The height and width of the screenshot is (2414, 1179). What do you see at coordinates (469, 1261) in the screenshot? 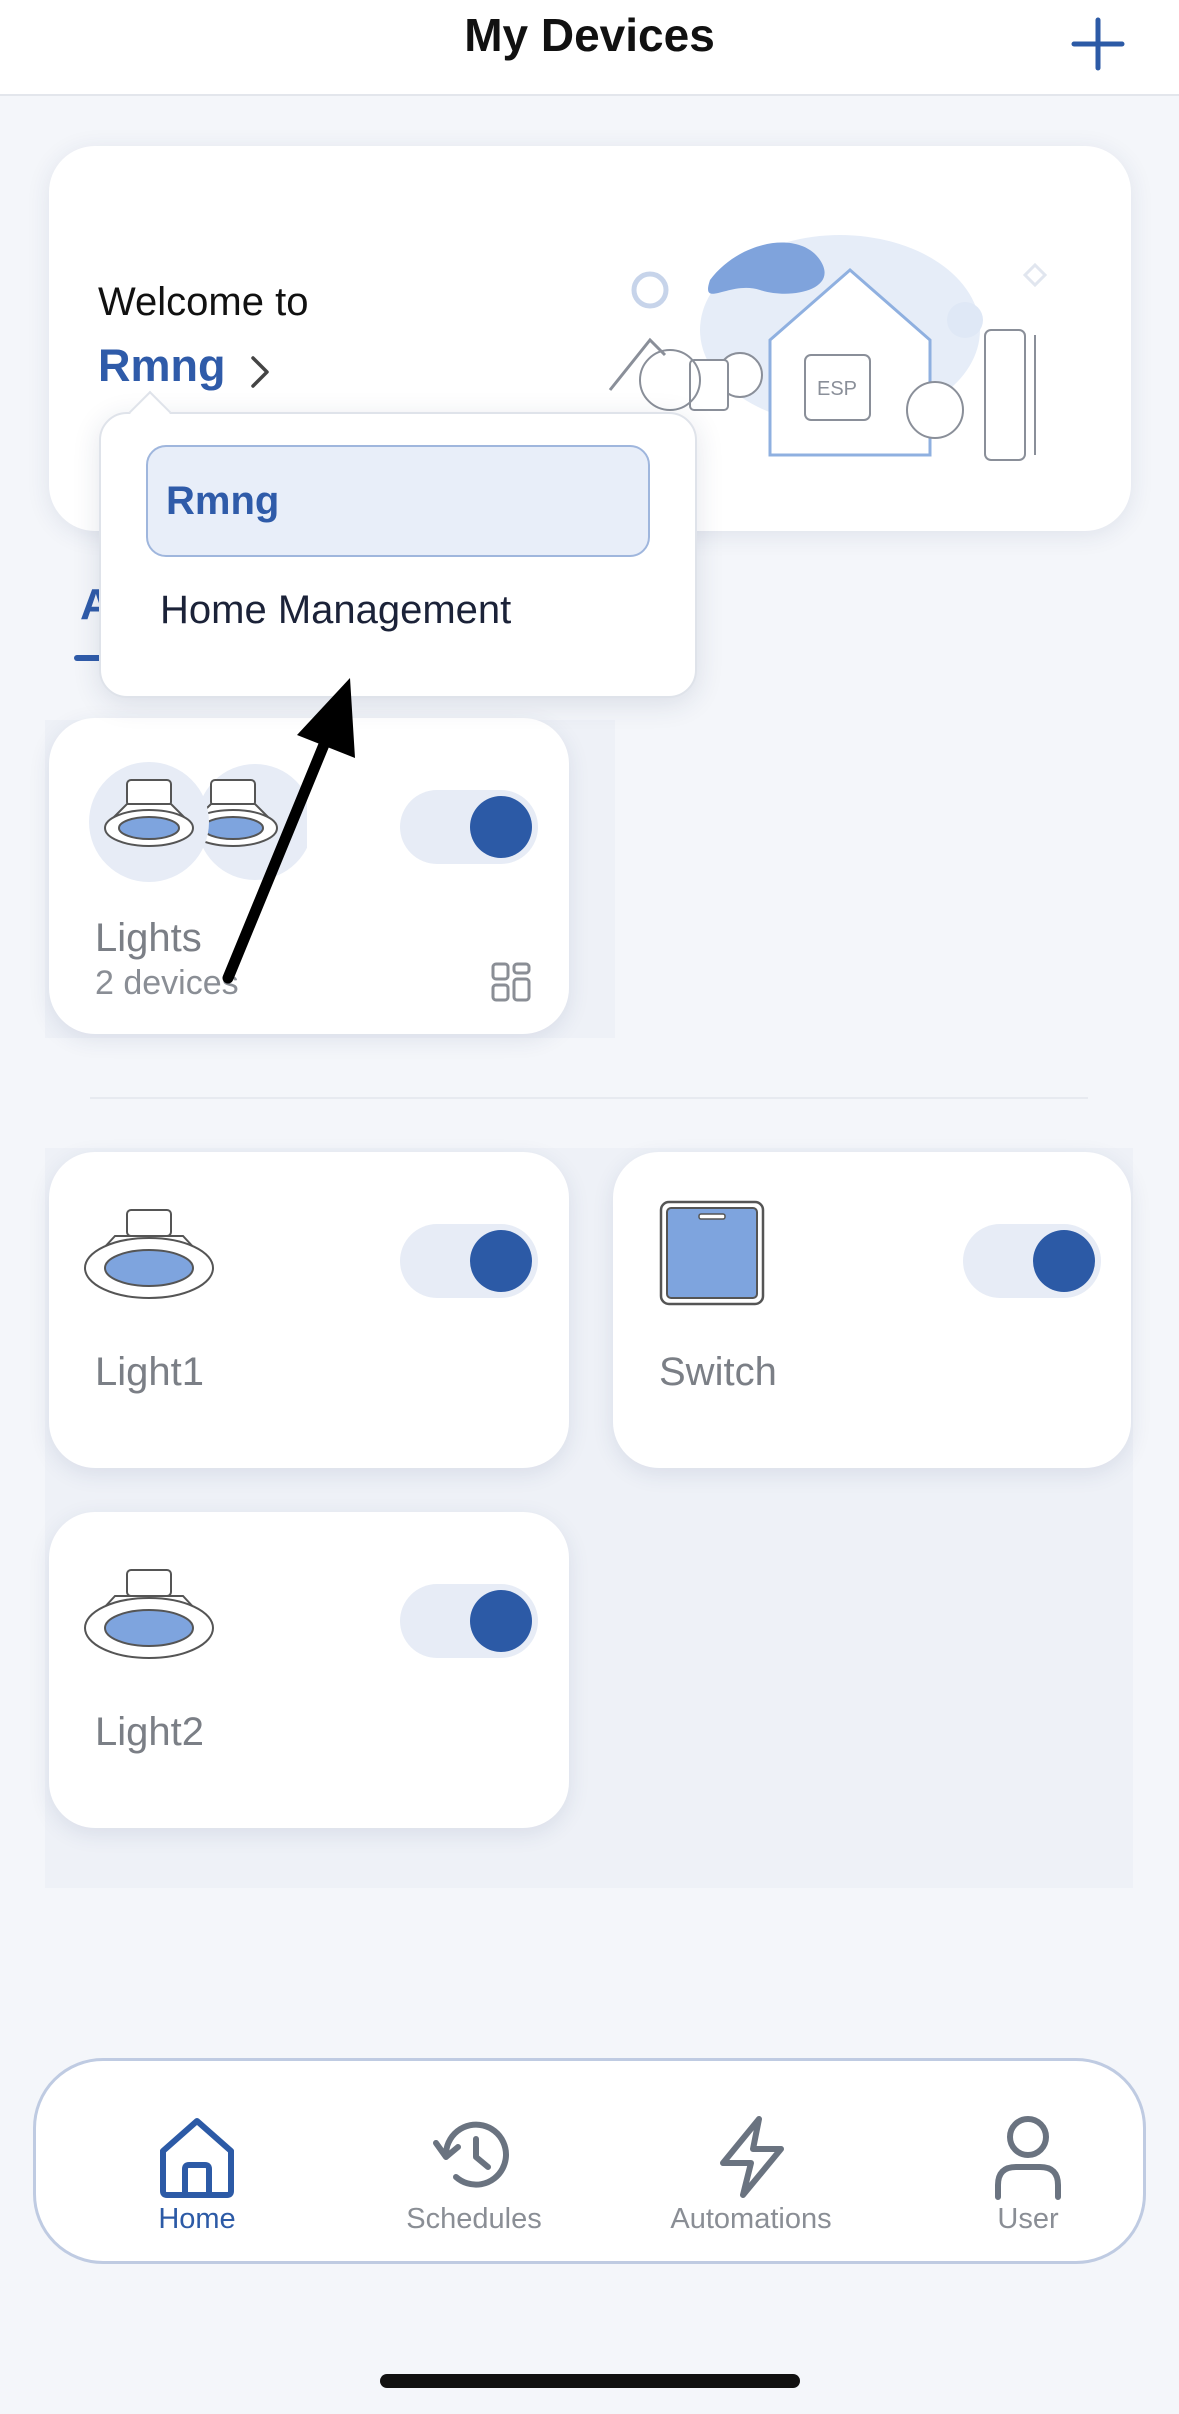
I see `light1-power-toggle` at bounding box center [469, 1261].